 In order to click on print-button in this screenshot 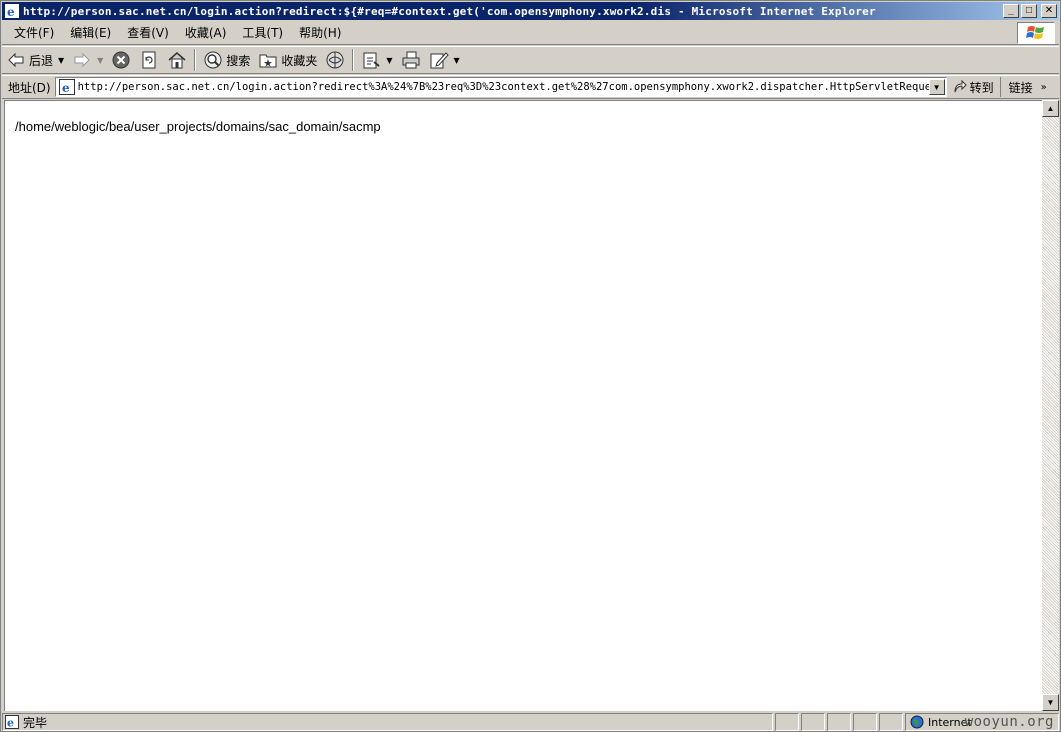, I will do `click(411, 60)`.